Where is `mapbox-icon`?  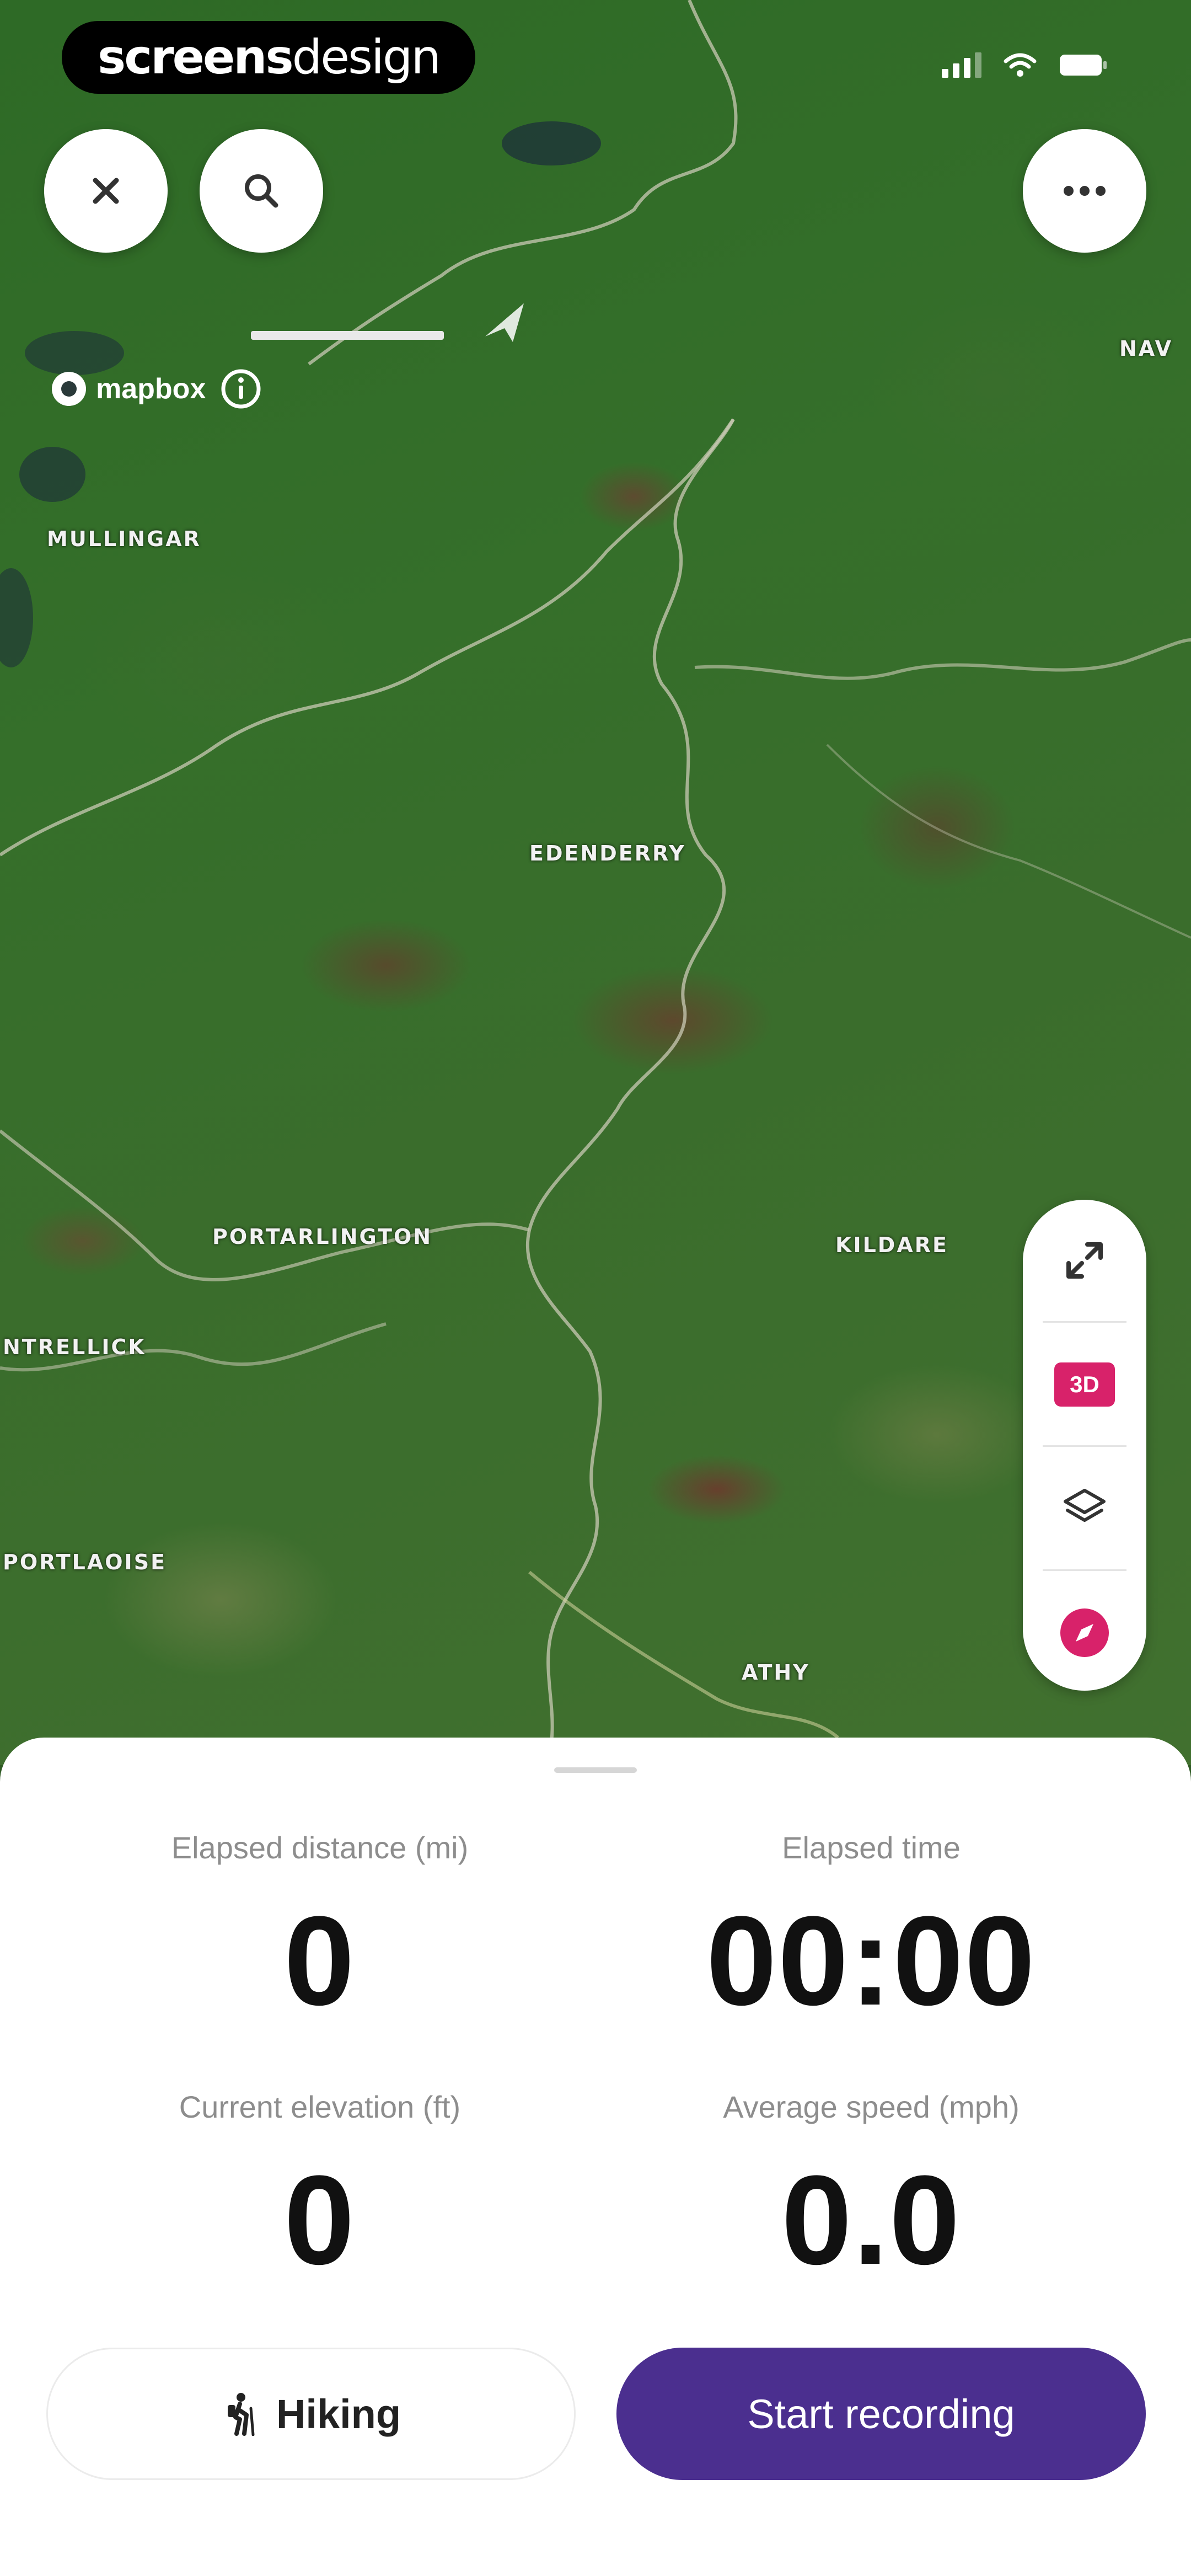 mapbox-icon is located at coordinates (69, 389).